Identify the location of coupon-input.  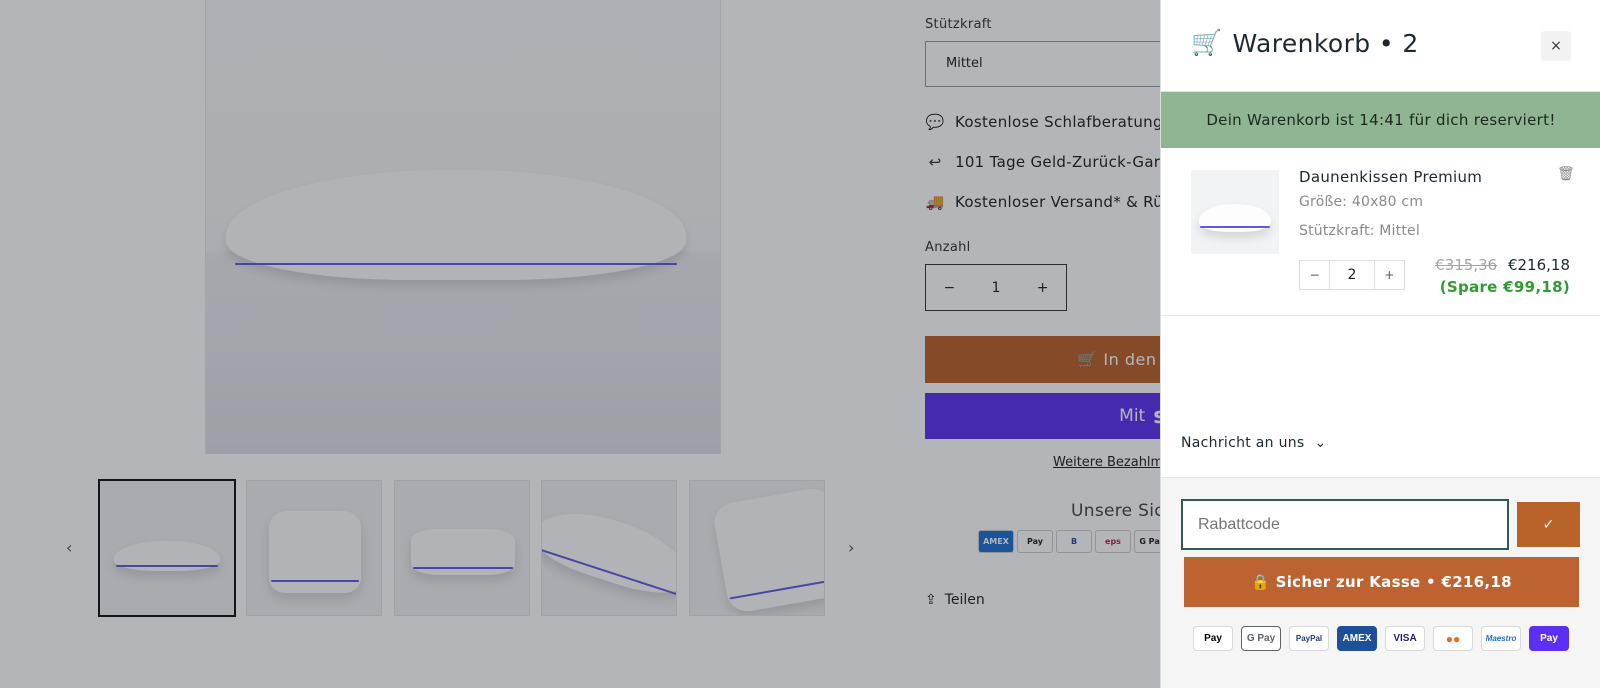
(1345, 524).